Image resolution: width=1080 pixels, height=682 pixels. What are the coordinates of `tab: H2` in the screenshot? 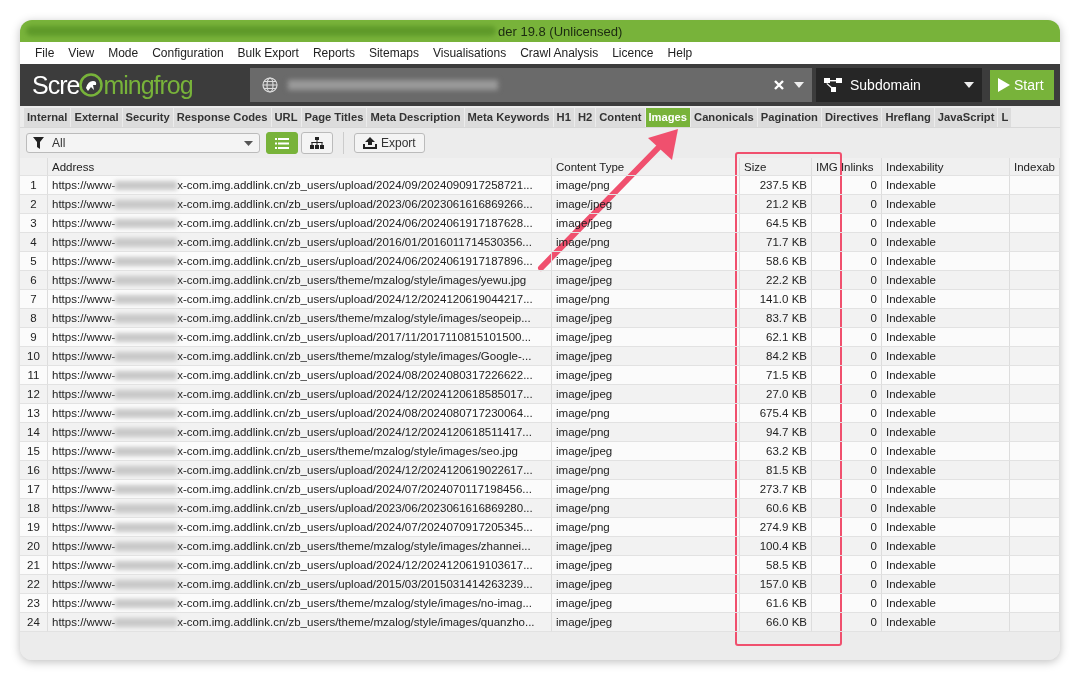 It's located at (585, 117).